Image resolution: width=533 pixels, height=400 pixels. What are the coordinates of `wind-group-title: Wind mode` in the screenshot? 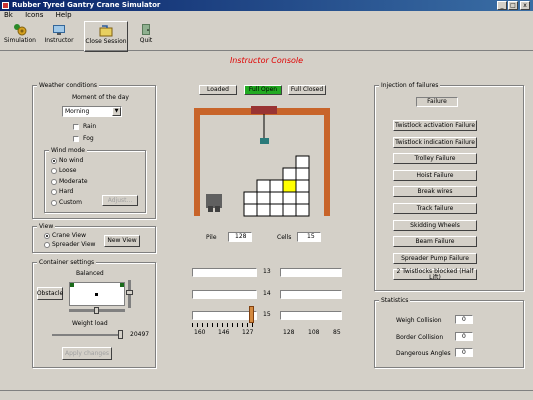 It's located at (68, 150).